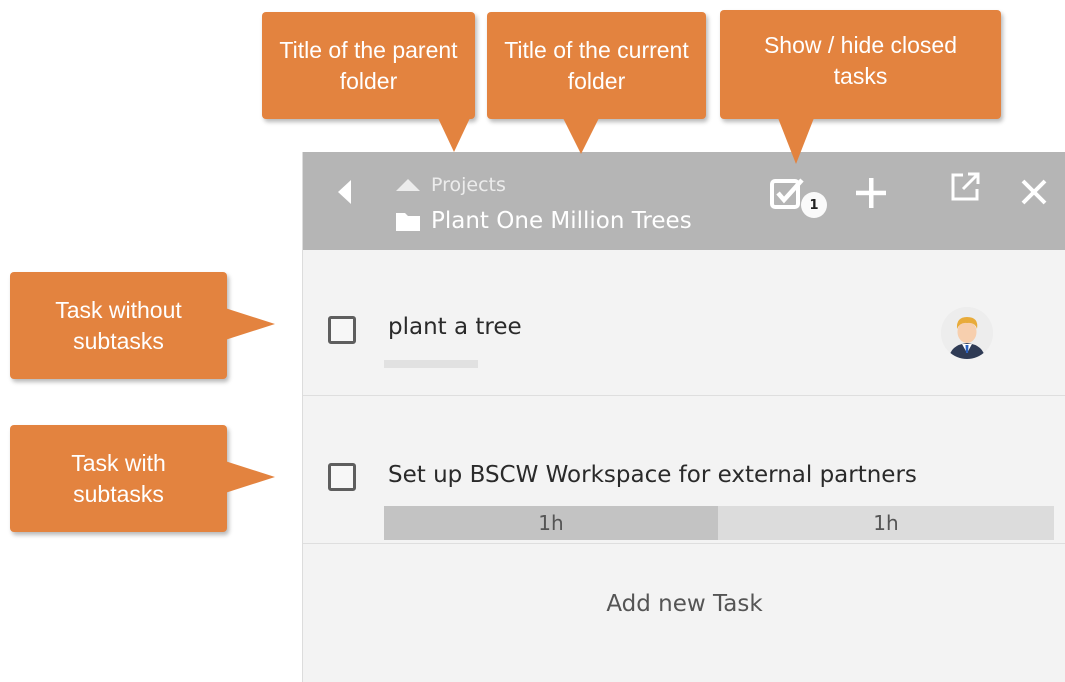  Describe the element at coordinates (408, 222) in the screenshot. I see `folder-icon` at that location.